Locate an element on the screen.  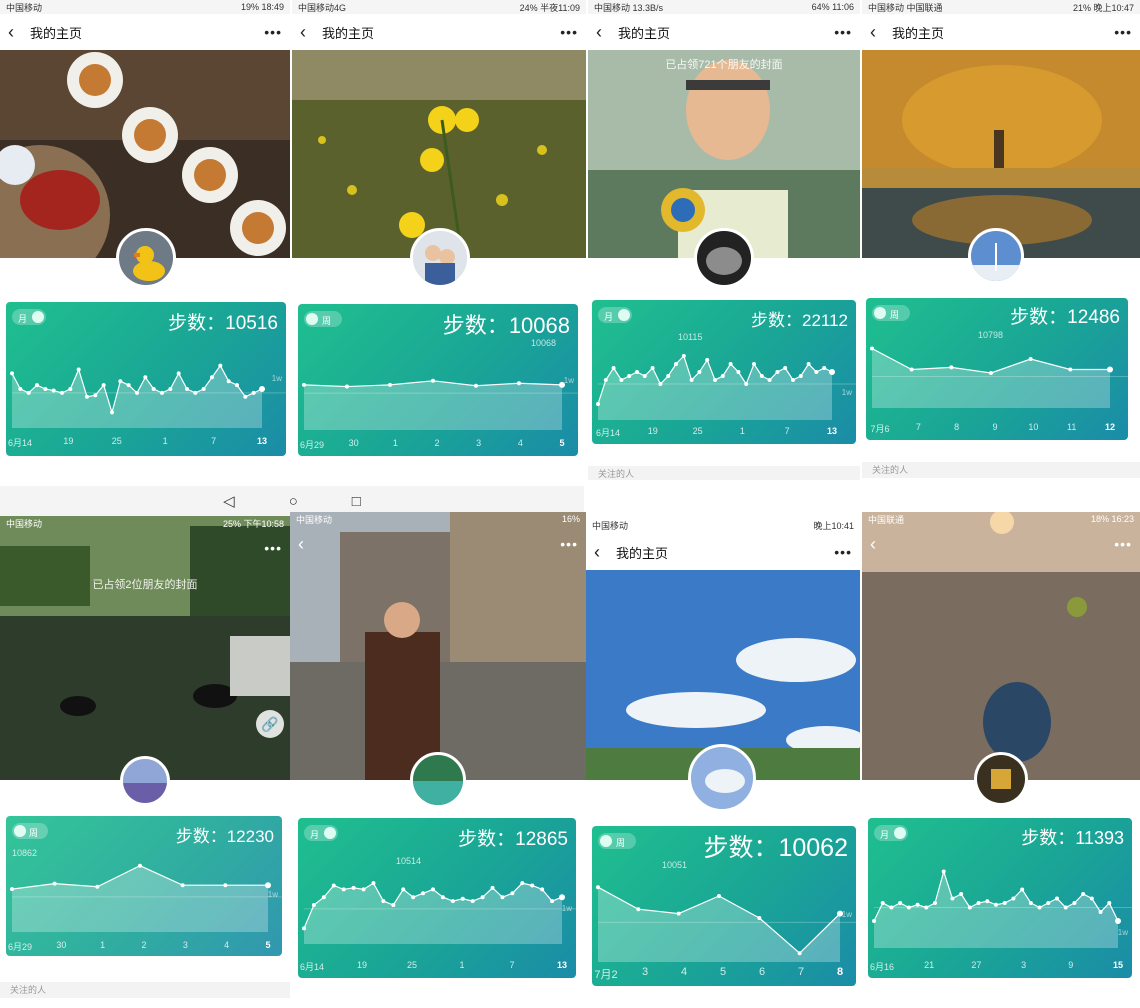
cover-photo-flowers is located at coordinates (439, 154).